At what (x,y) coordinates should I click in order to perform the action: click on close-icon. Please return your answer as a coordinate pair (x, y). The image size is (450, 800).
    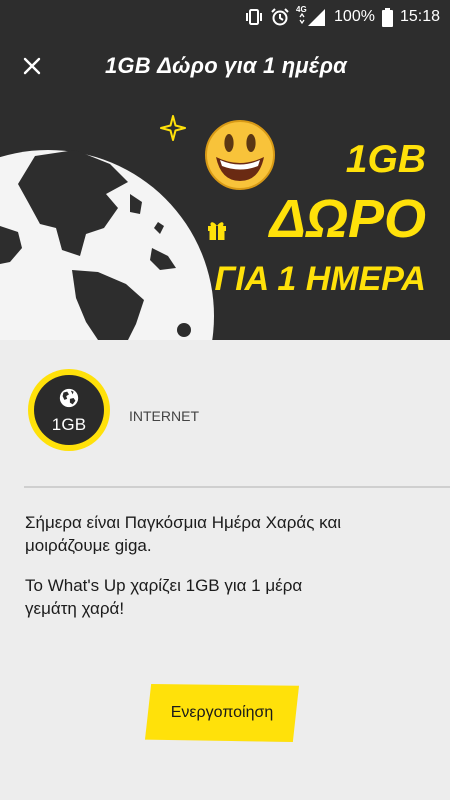
    Looking at the image, I should click on (32, 66).